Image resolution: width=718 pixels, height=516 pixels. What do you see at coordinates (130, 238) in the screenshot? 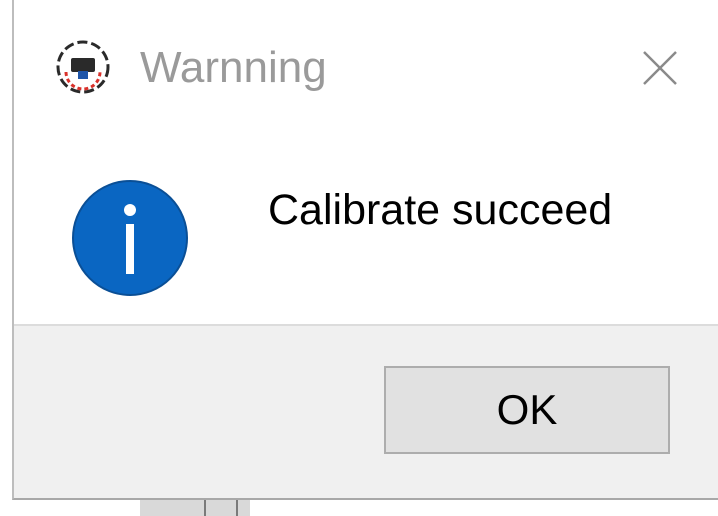
I see `info-icon` at bounding box center [130, 238].